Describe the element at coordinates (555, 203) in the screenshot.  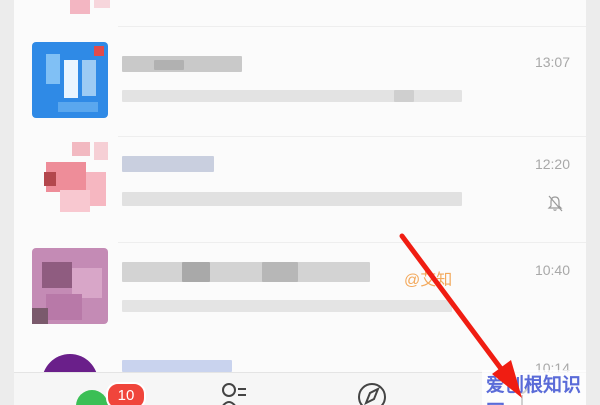
I see `mute-icon` at that location.